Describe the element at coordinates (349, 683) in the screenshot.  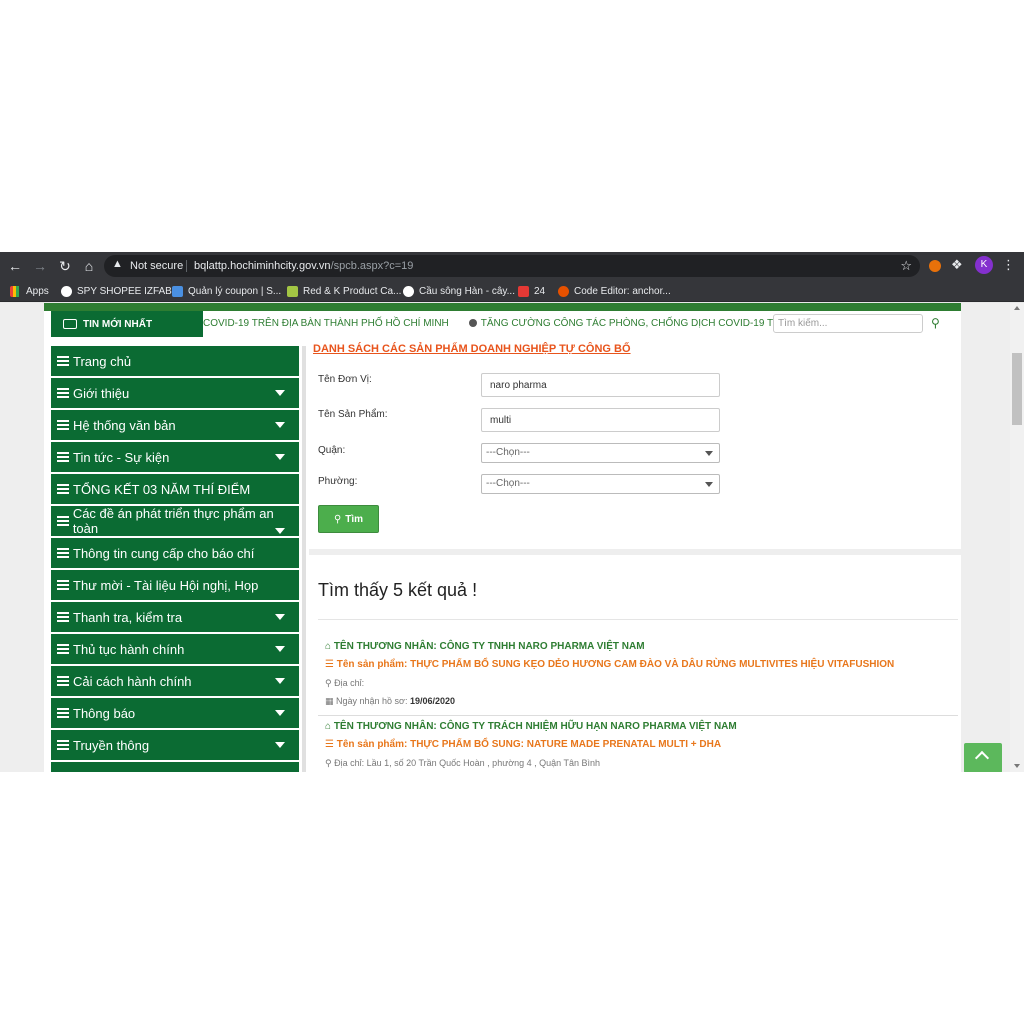
I see `address-text: Địa chỉ:` at that location.